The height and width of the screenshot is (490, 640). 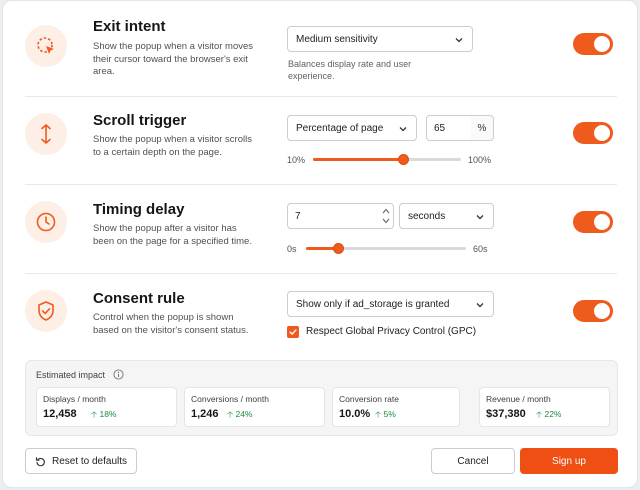 I want to click on scroll-mode-value: Percentage of page, so click(x=340, y=128).